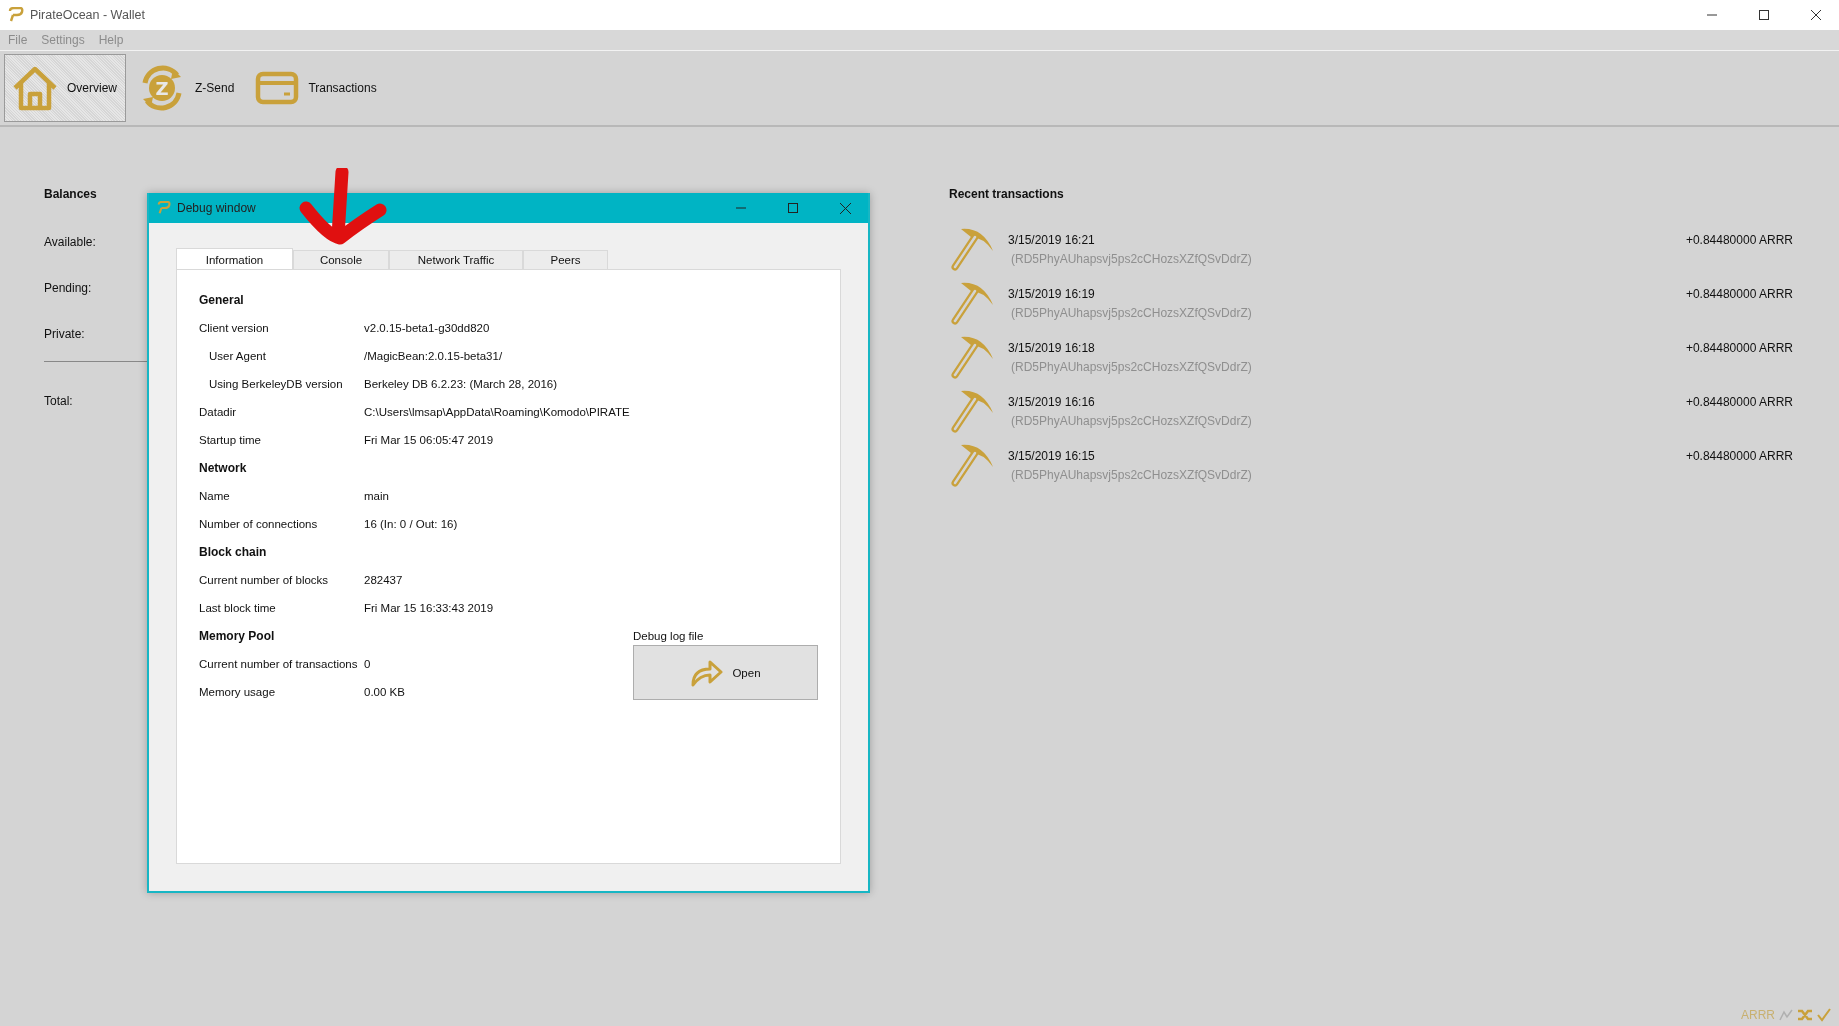 Image resolution: width=1839 pixels, height=1026 pixels. Describe the element at coordinates (707, 672) in the screenshot. I see `share-arrow-icon` at that location.